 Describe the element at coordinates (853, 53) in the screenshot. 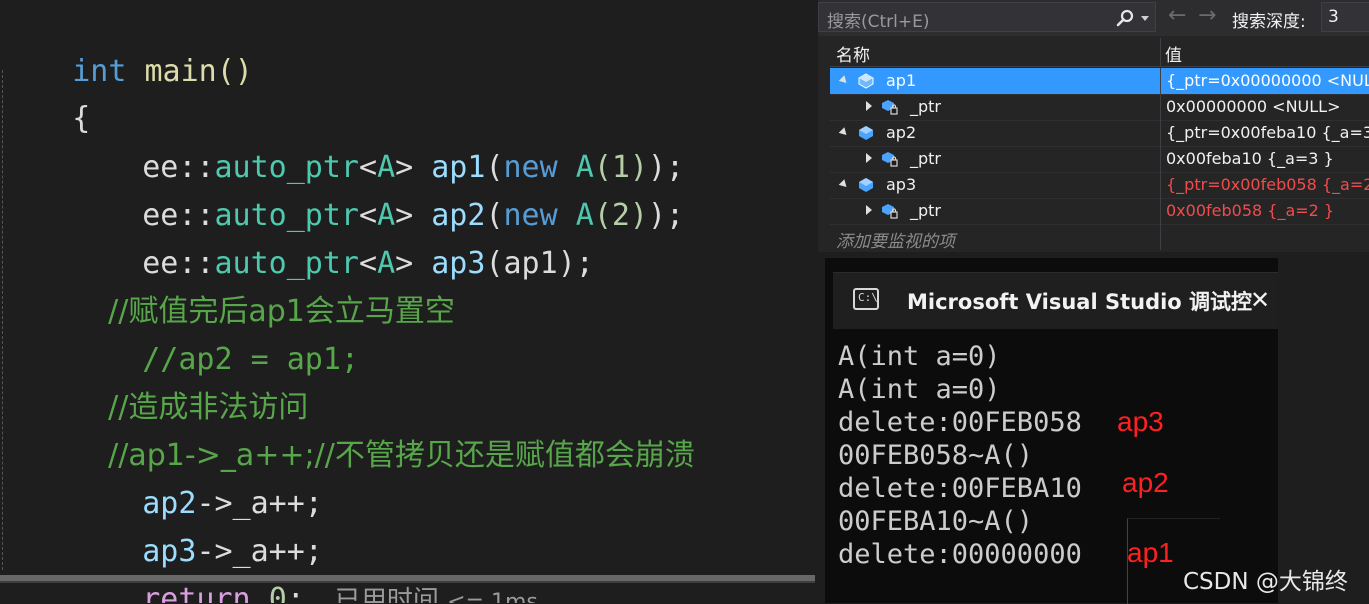

I see `column-header-name: 名称` at that location.